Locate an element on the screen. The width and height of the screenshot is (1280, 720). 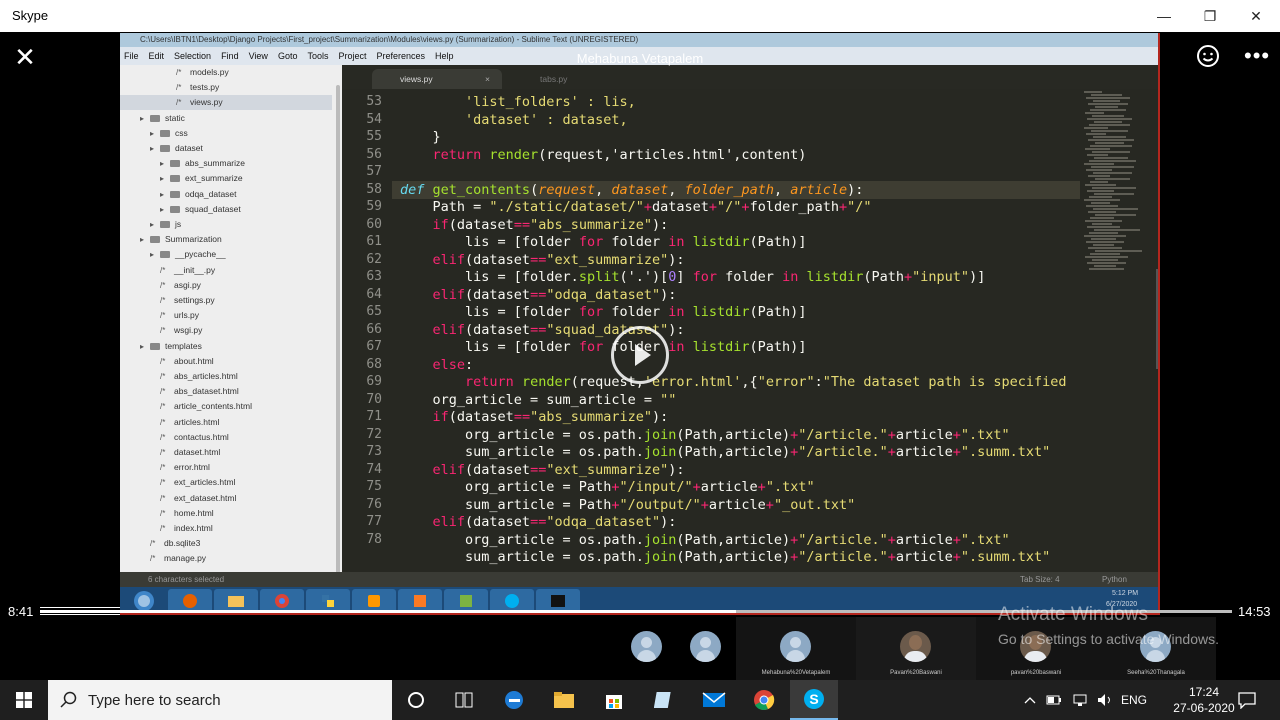
more-options-icon: ••• is located at coordinates (1257, 56).